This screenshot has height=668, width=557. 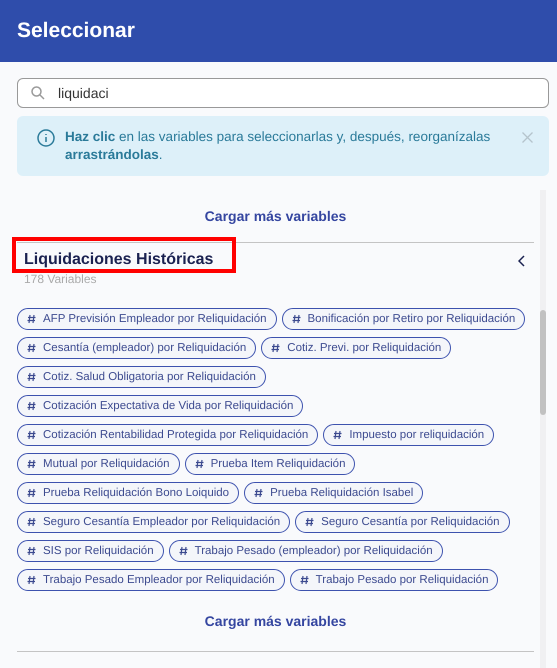 I want to click on variable-chip: AFP Previsión Empleador por Reliquidación, so click(x=147, y=319).